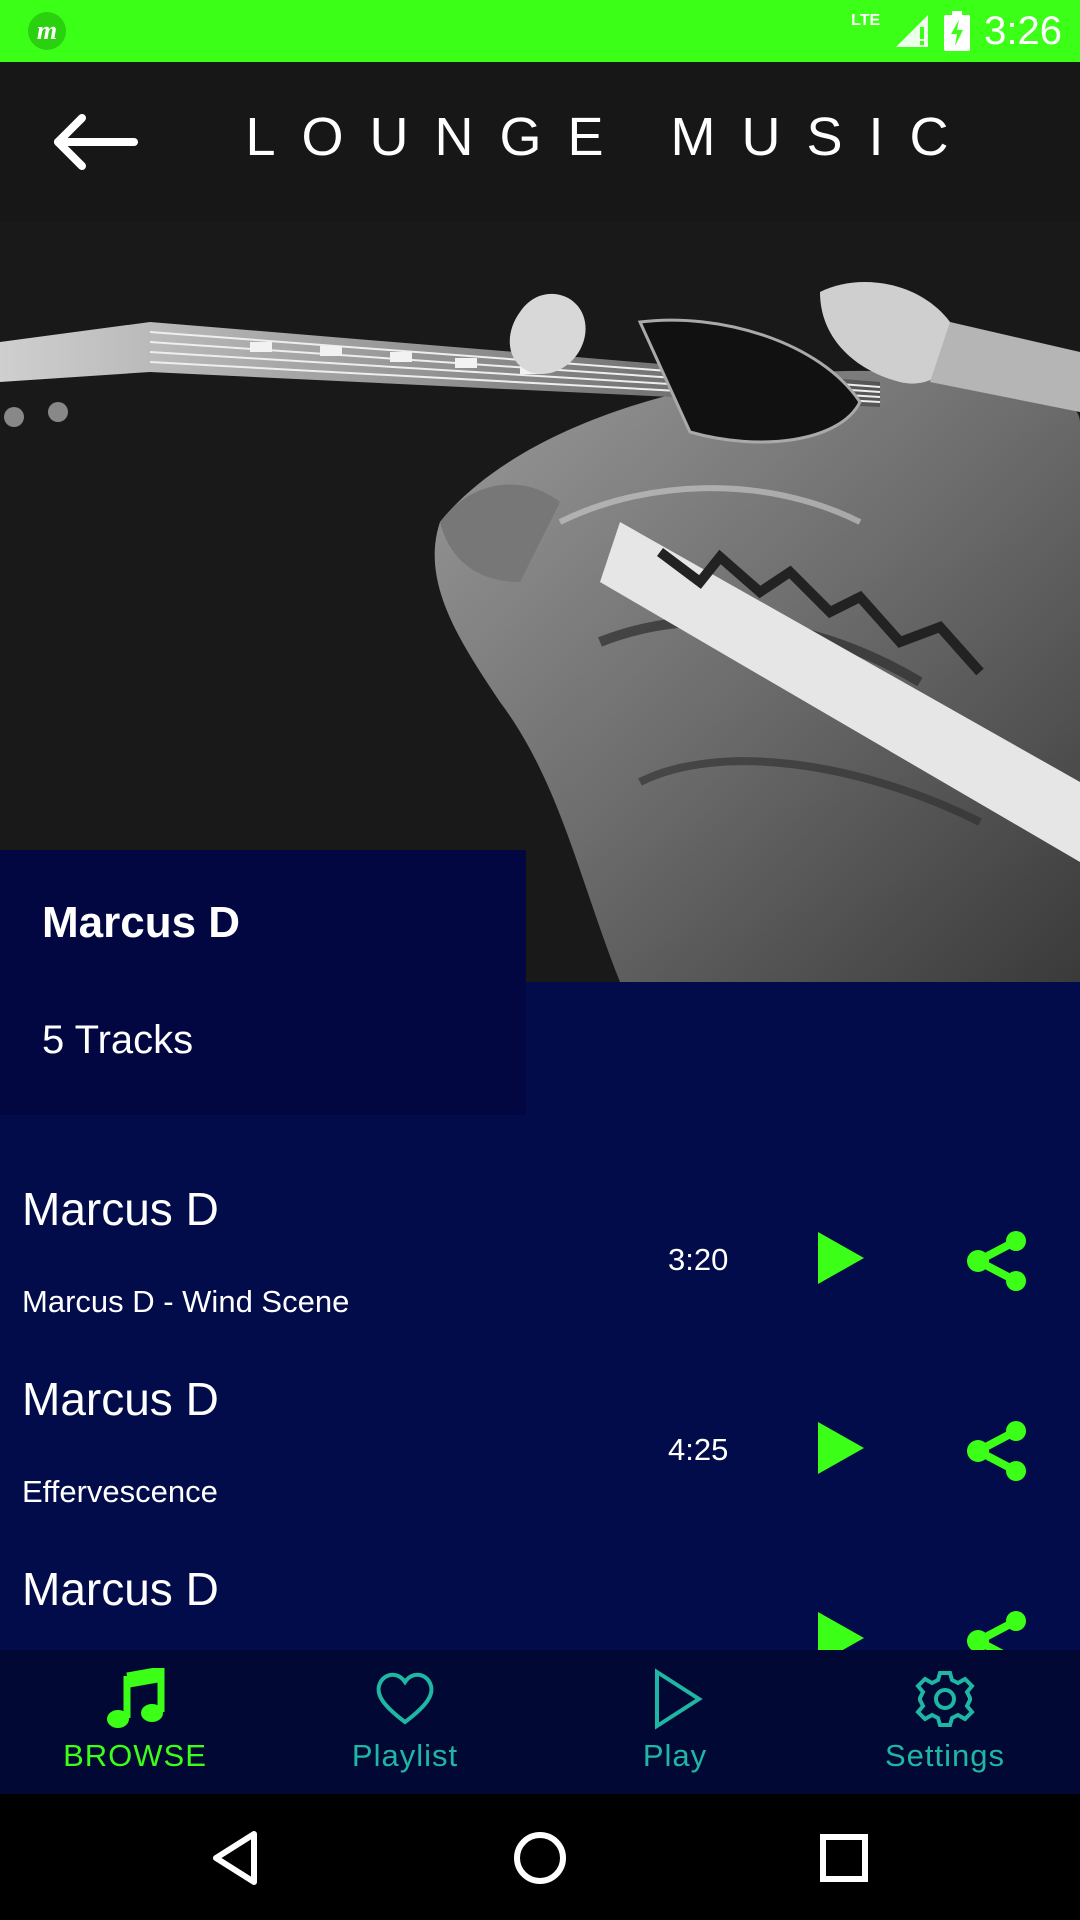  What do you see at coordinates (944, 1755) in the screenshot?
I see `nav-label: Settings` at bounding box center [944, 1755].